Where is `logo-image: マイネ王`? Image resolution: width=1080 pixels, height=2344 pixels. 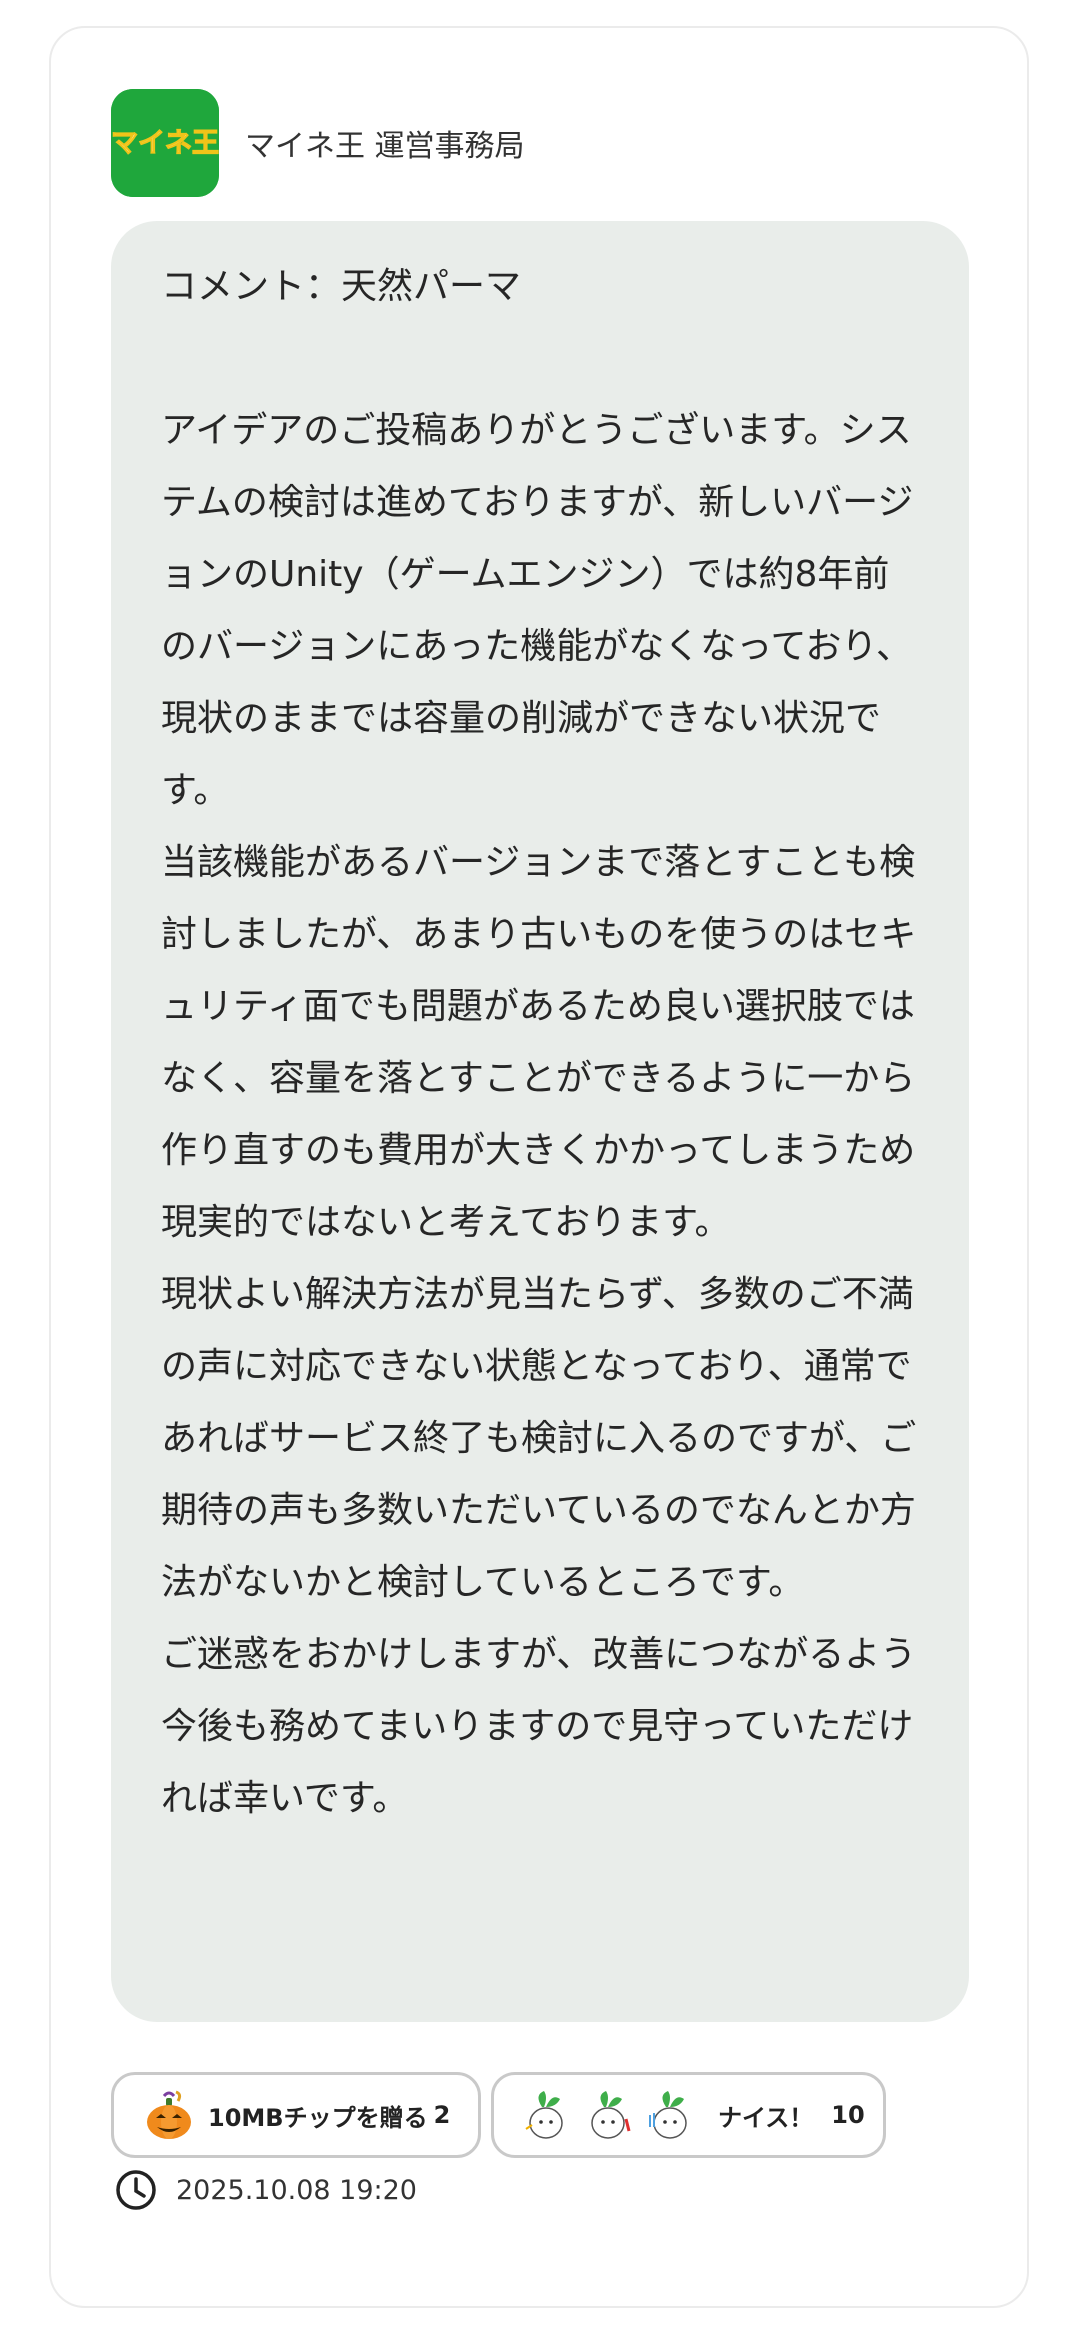
logo-image: マイネ王 is located at coordinates (165, 143).